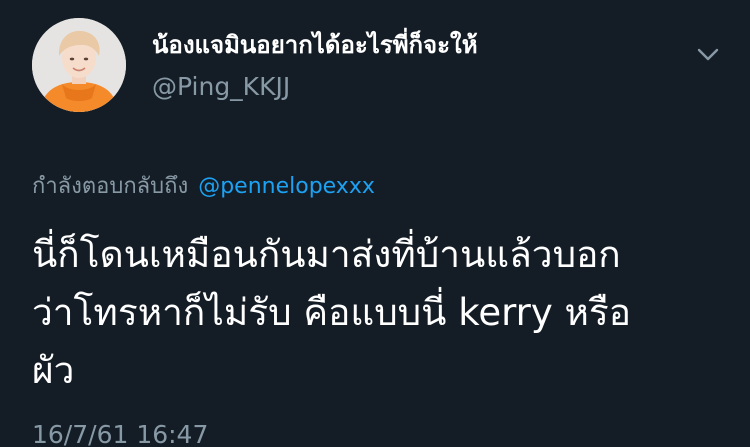 This screenshot has height=447, width=750. What do you see at coordinates (53, 370) in the screenshot?
I see `tweet-text-line: ผัว` at bounding box center [53, 370].